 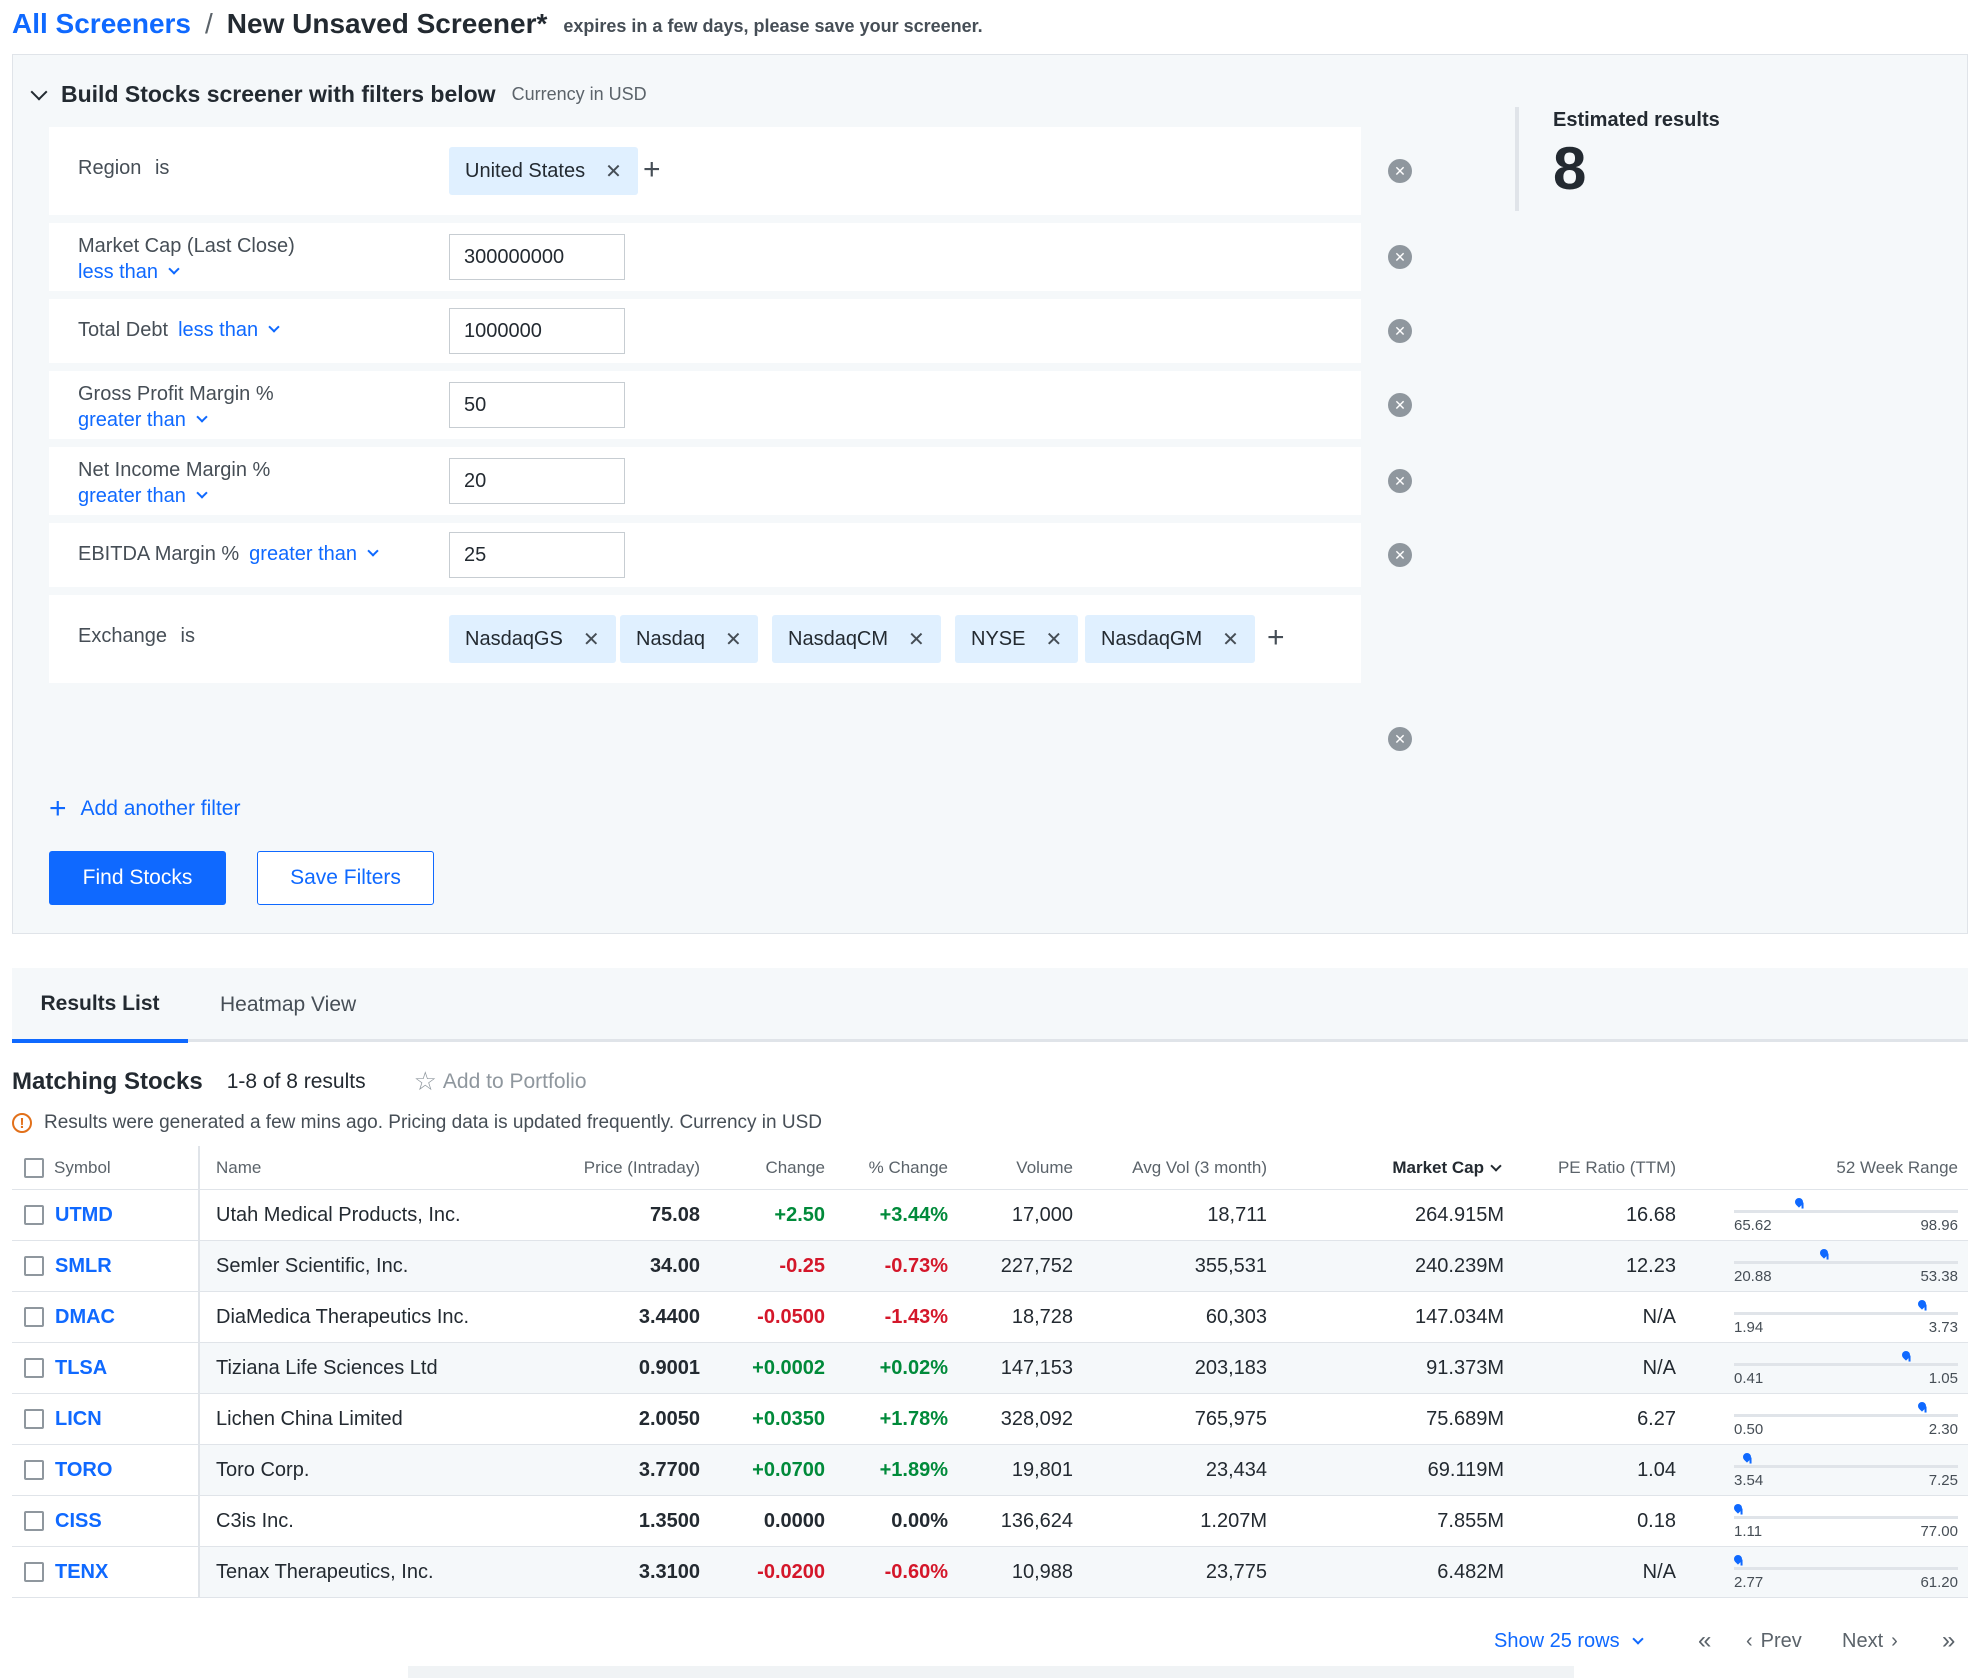 I want to click on symbol-link: CISS, so click(x=78, y=1521).